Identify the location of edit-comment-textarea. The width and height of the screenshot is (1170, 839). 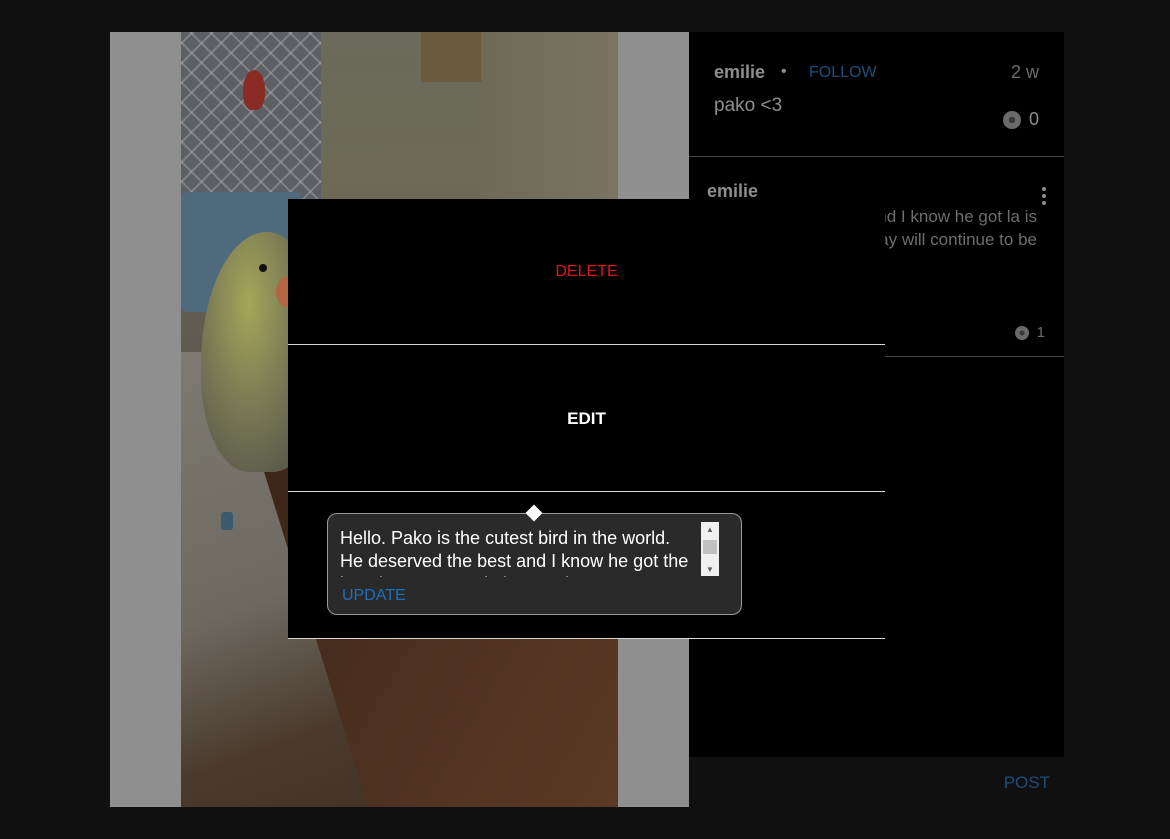
(515, 552).